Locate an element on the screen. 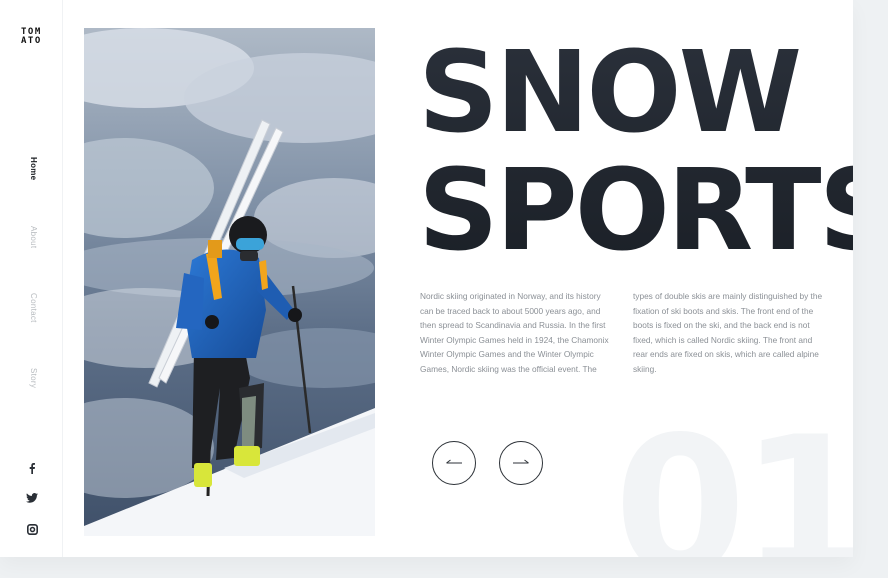 The width and height of the screenshot is (888, 578). nav-item-about: About is located at coordinates (33, 237).